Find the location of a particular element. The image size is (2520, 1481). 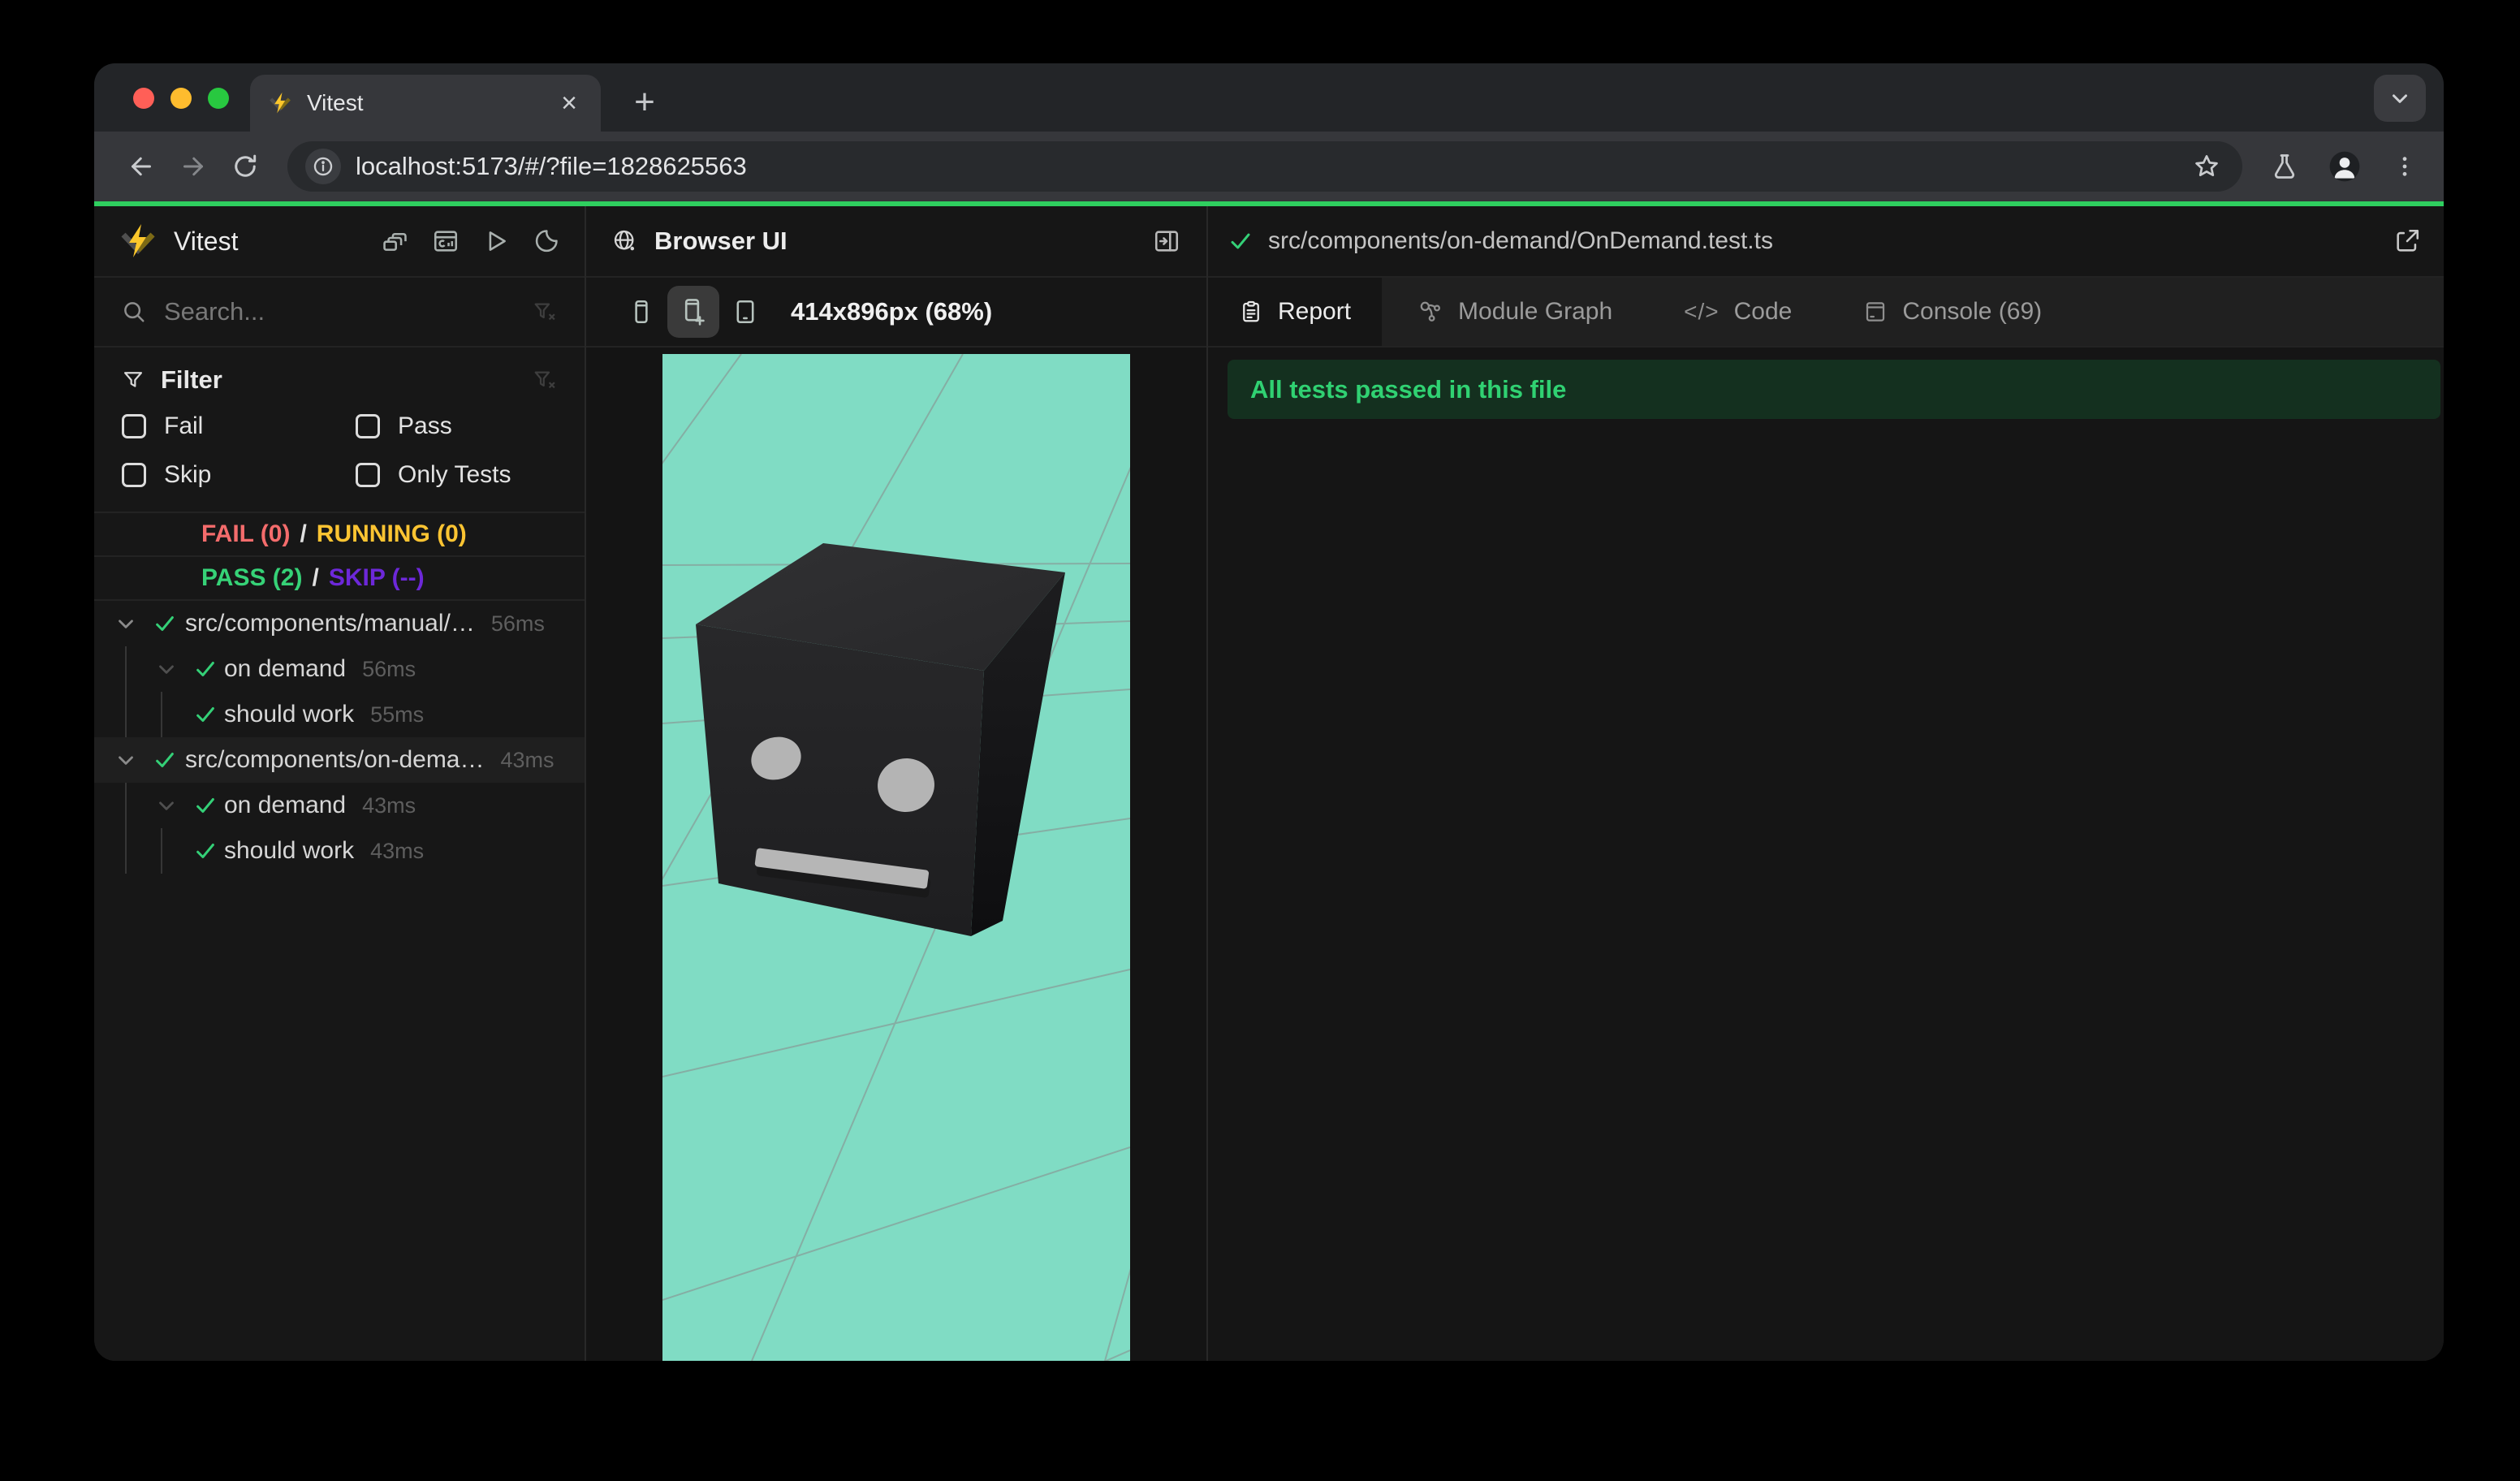

sidebar-actions is located at coordinates (471, 241).